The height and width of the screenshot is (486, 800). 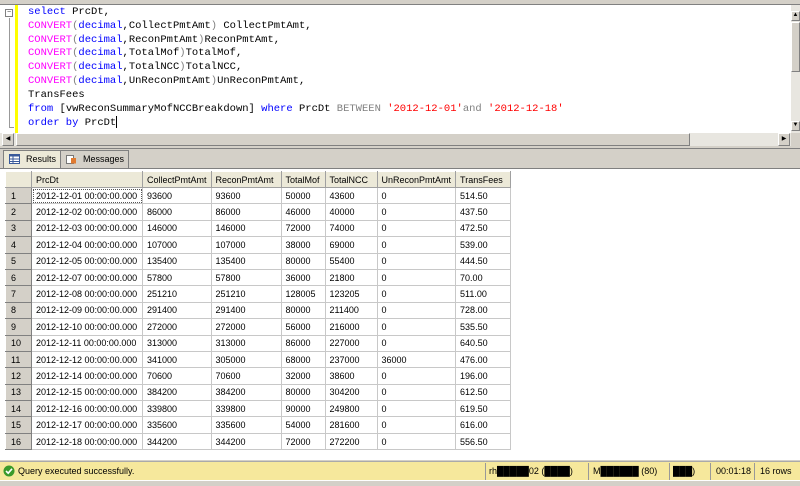 I want to click on table-cell: 68000, so click(x=303, y=359).